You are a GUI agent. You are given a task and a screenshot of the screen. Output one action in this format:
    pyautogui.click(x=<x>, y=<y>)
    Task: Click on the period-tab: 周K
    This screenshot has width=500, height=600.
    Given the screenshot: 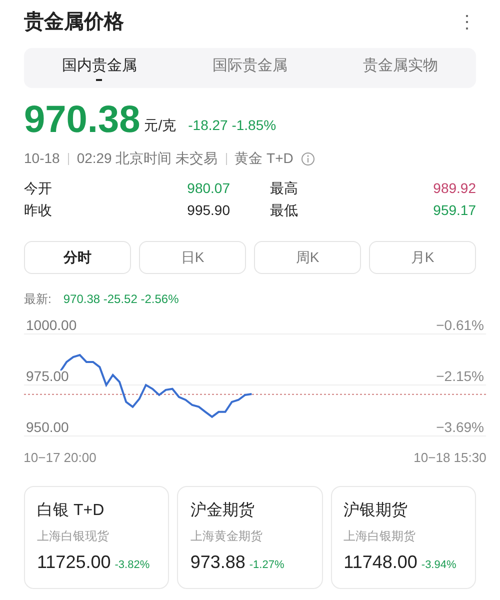 What is the action you would take?
    pyautogui.click(x=307, y=257)
    